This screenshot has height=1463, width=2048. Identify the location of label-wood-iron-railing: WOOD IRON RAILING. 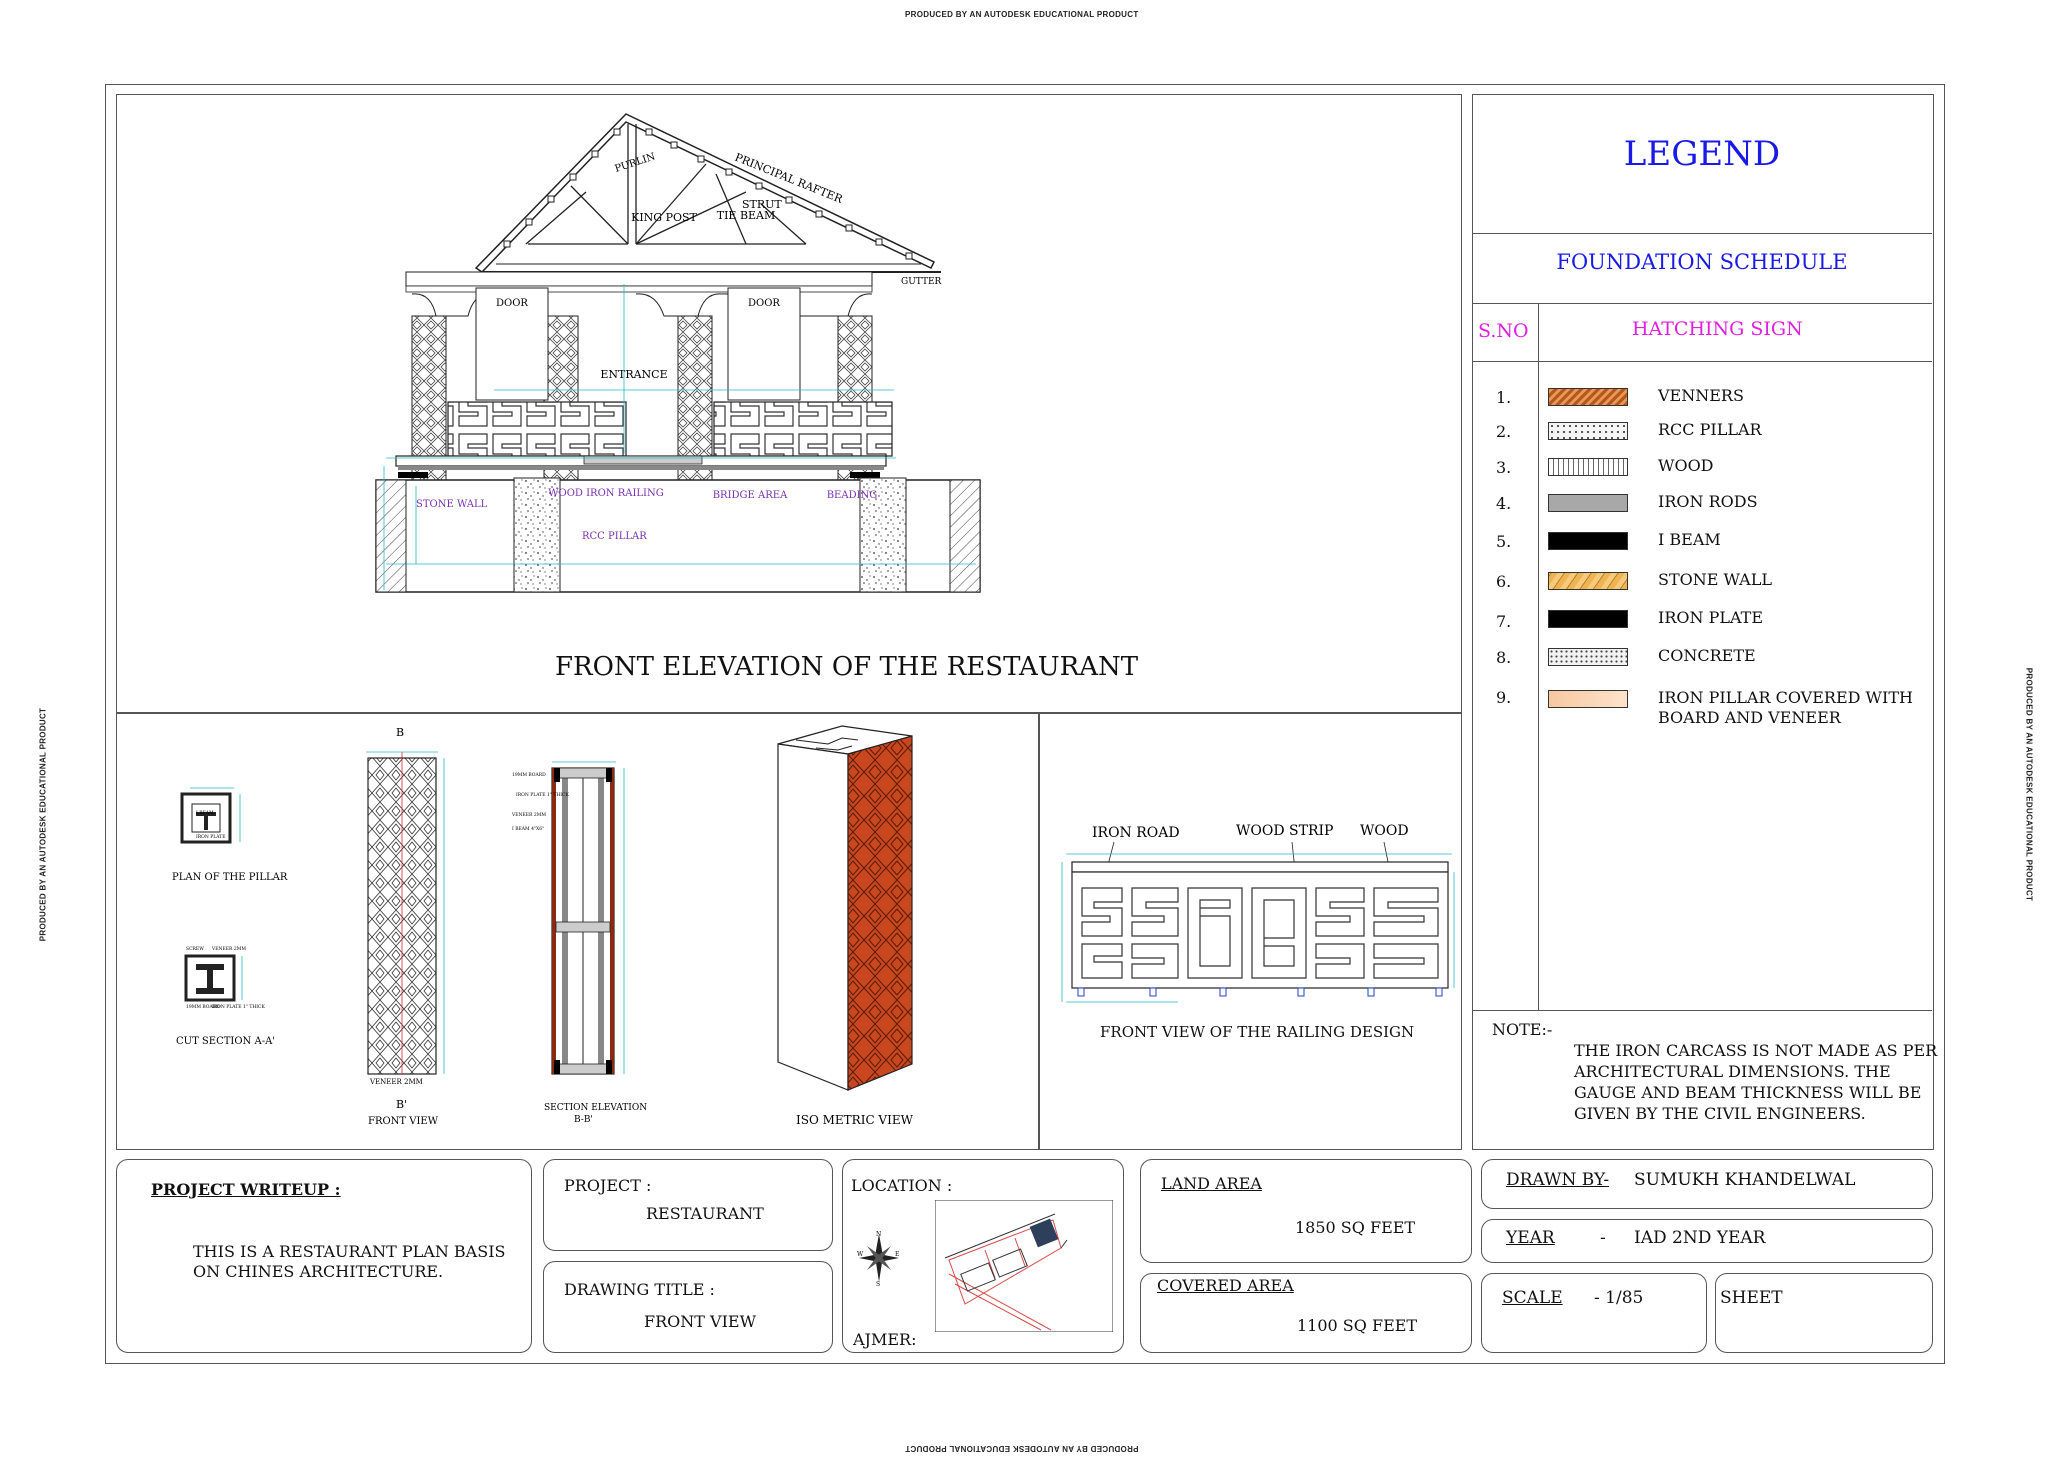
(606, 493).